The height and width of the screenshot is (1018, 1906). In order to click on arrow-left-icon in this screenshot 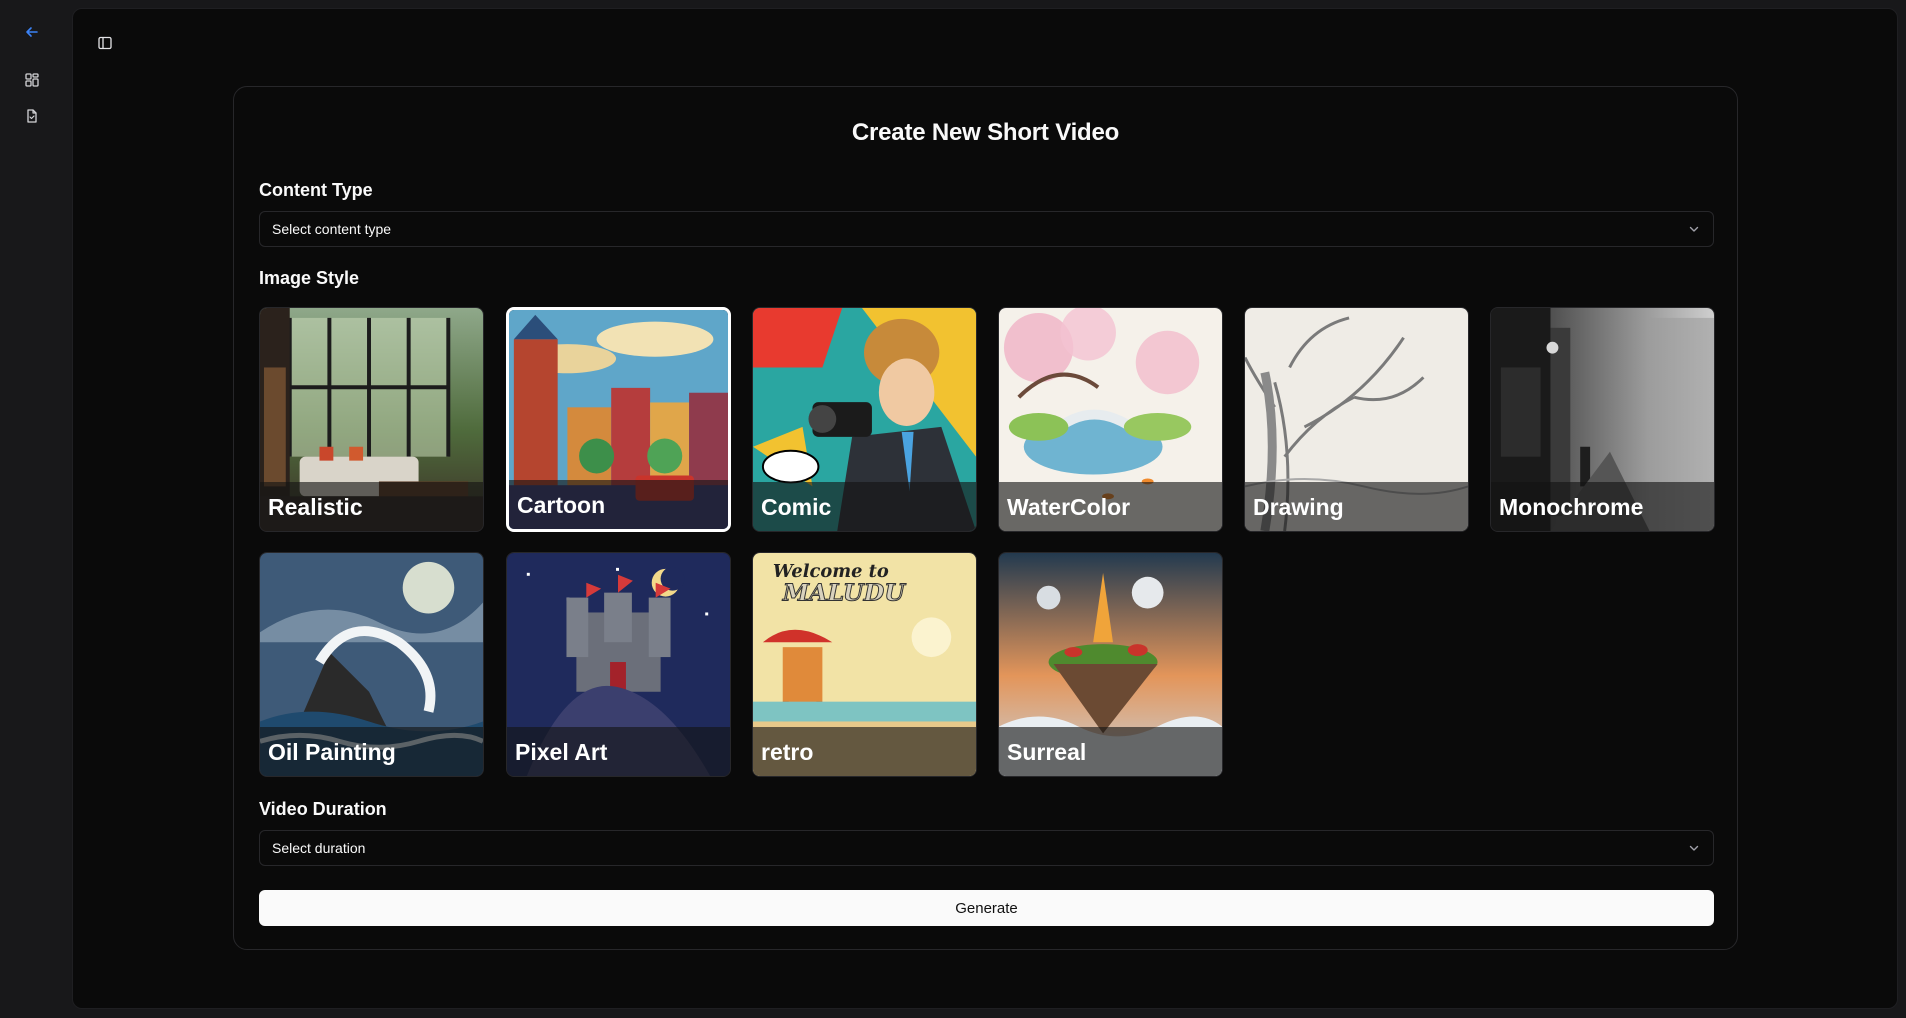, I will do `click(32, 32)`.